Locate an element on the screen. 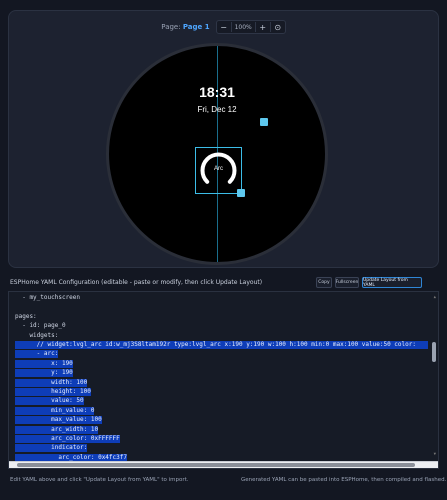 The width and height of the screenshot is (447, 500). code-line: value: 50 is located at coordinates (49, 401).